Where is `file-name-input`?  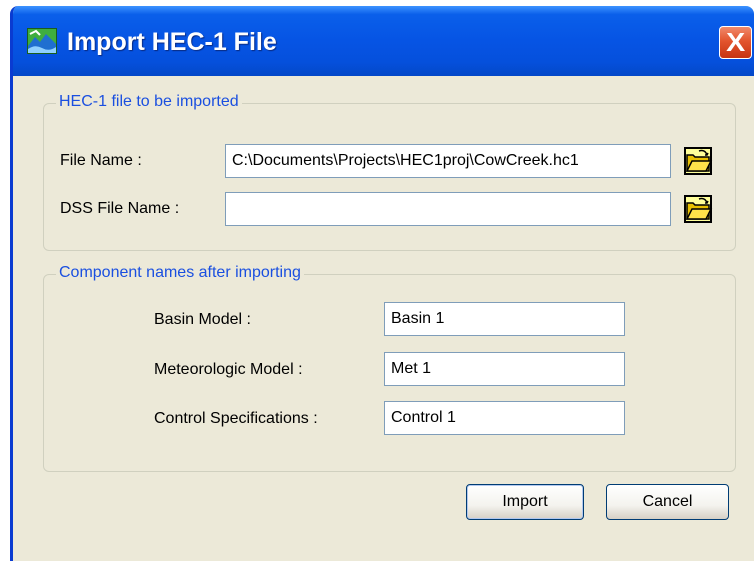
file-name-input is located at coordinates (448, 161).